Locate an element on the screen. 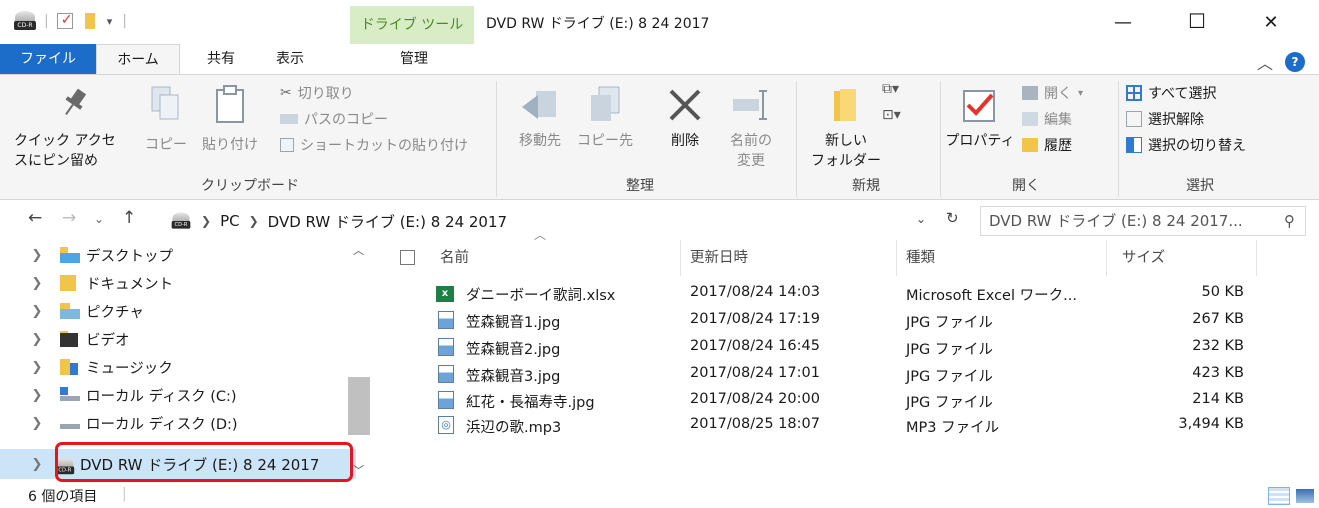  quick-access-toolbar: CD-R | ✓ ▾ | is located at coordinates (70, 21).